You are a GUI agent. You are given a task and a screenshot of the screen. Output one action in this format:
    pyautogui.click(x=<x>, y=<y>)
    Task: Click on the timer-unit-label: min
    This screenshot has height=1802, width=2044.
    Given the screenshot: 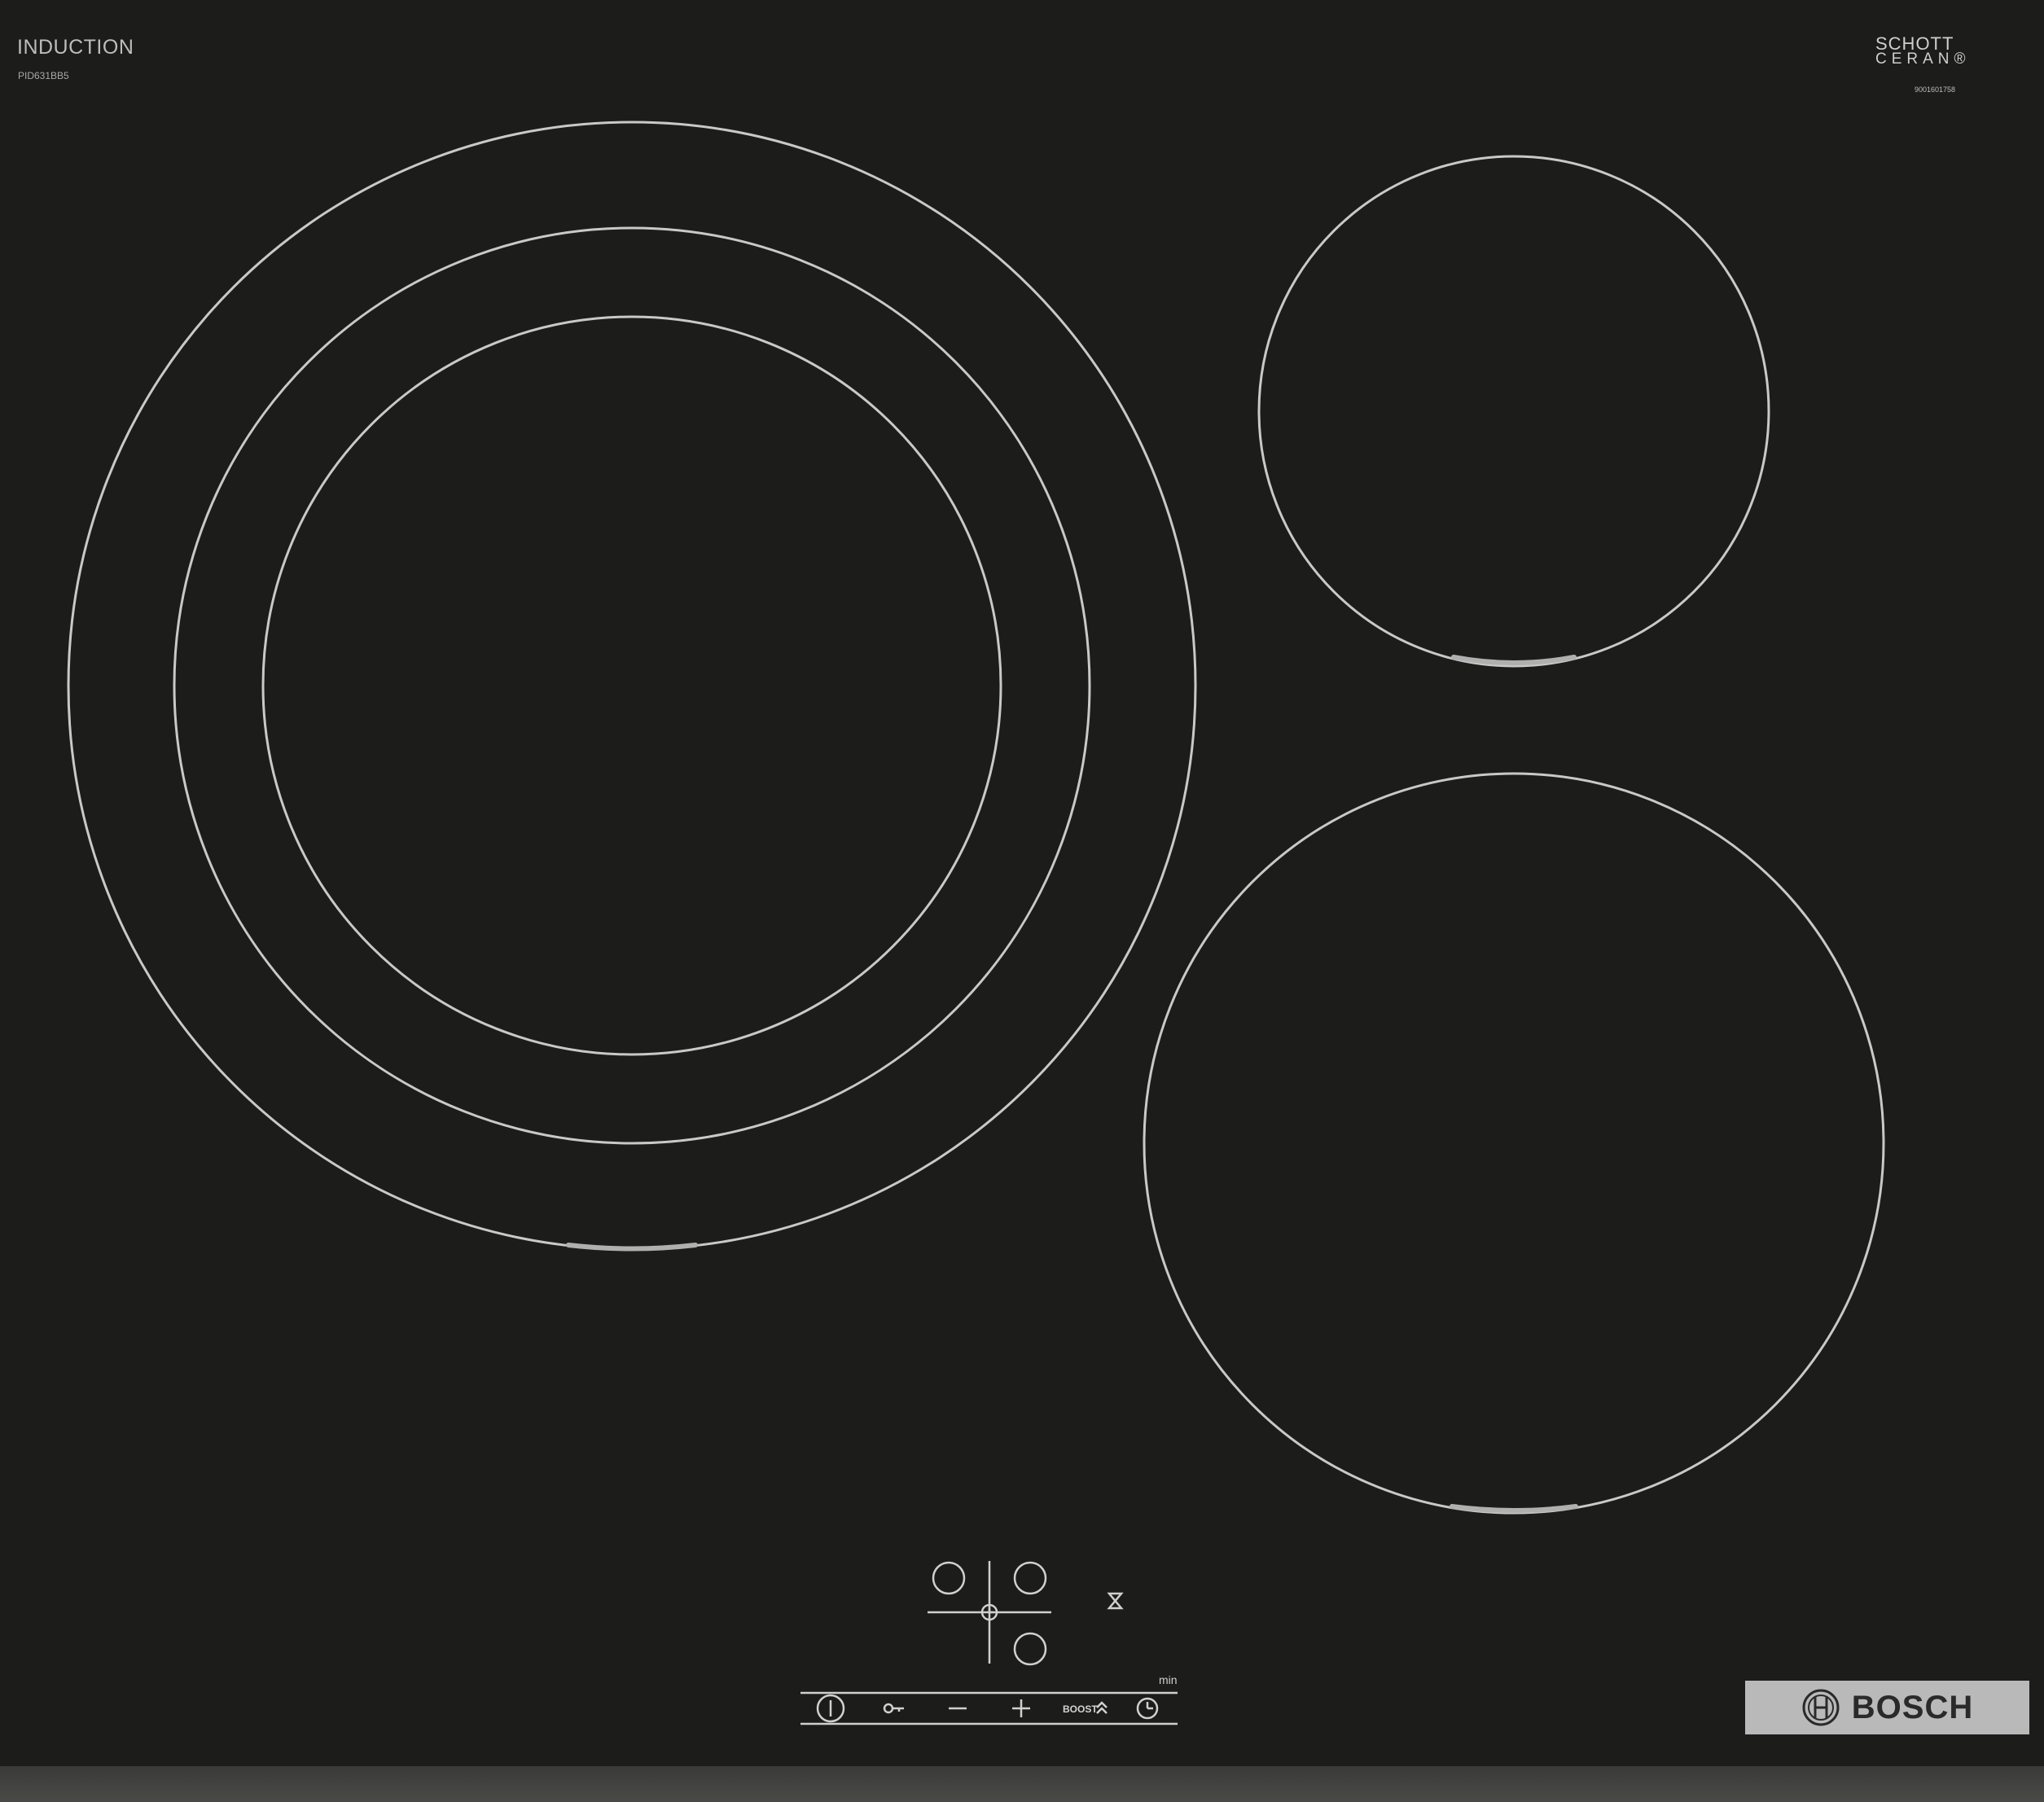 What is the action you would take?
    pyautogui.click(x=1168, y=1679)
    